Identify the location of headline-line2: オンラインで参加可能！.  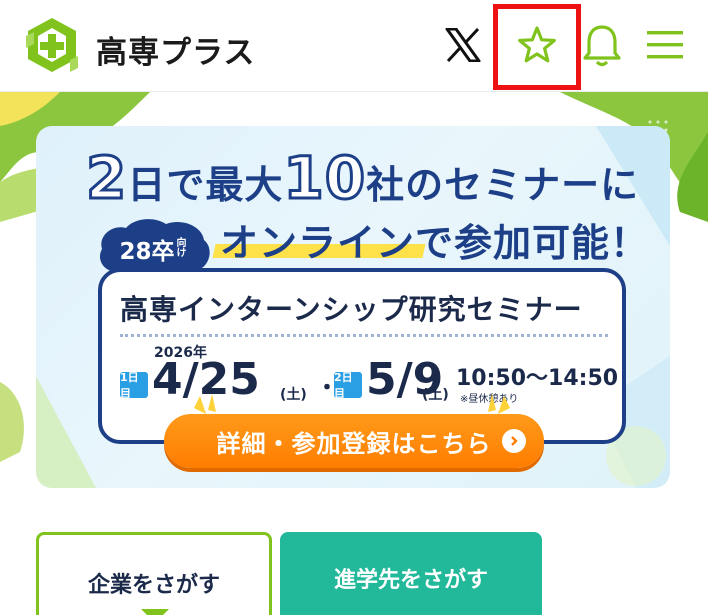
(435, 243).